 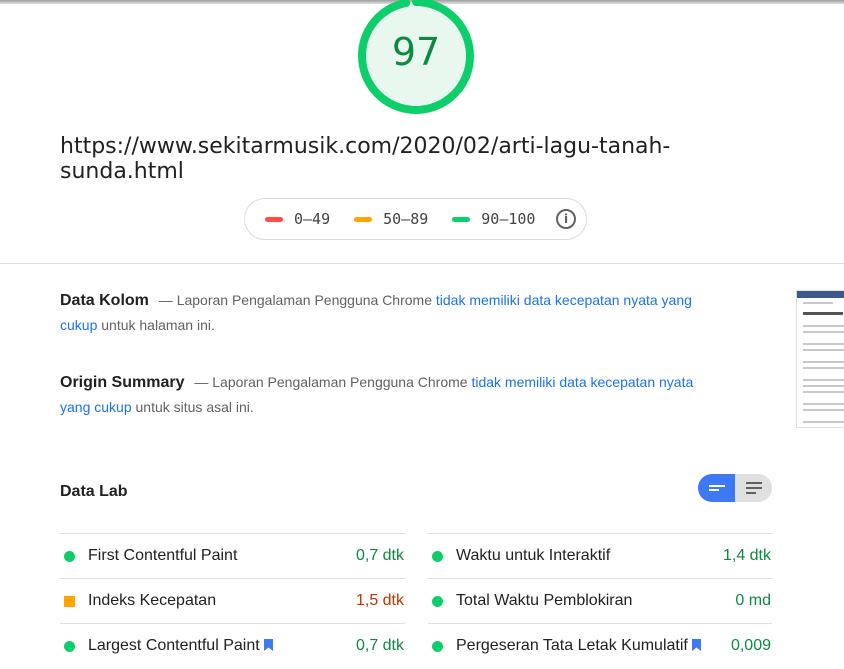 What do you see at coordinates (750, 645) in the screenshot?
I see `metric-value: 0,009` at bounding box center [750, 645].